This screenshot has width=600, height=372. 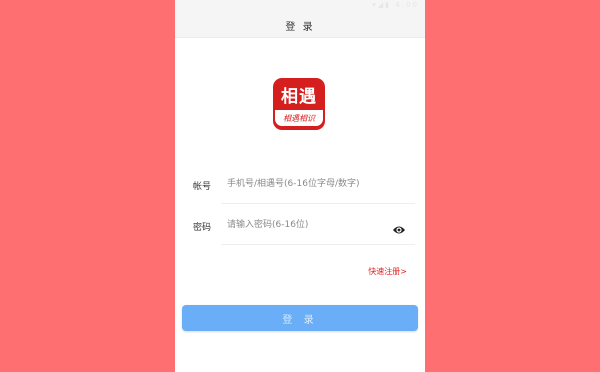 I want to click on logo-strip: 相遇相识, so click(x=299, y=118).